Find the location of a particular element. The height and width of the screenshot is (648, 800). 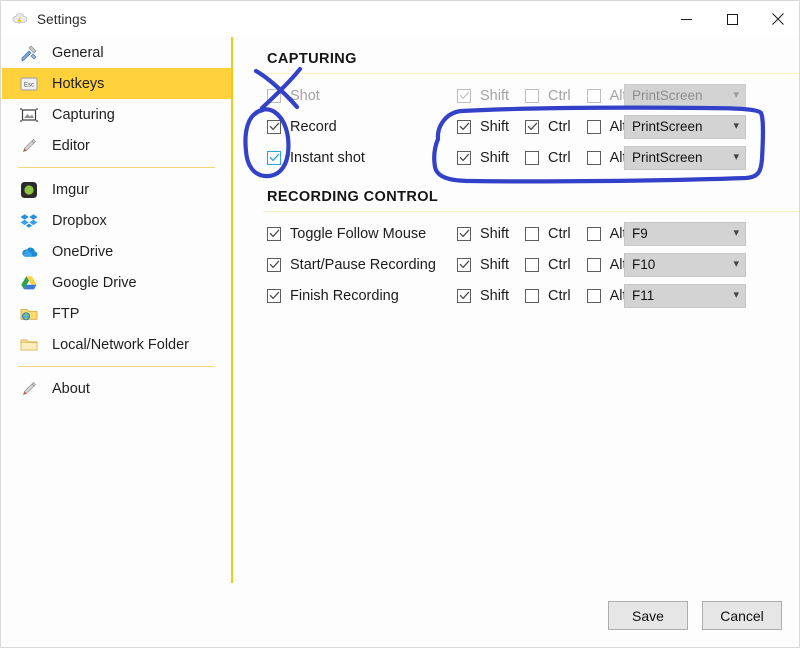

sidebar-item-label: General is located at coordinates (78, 52).